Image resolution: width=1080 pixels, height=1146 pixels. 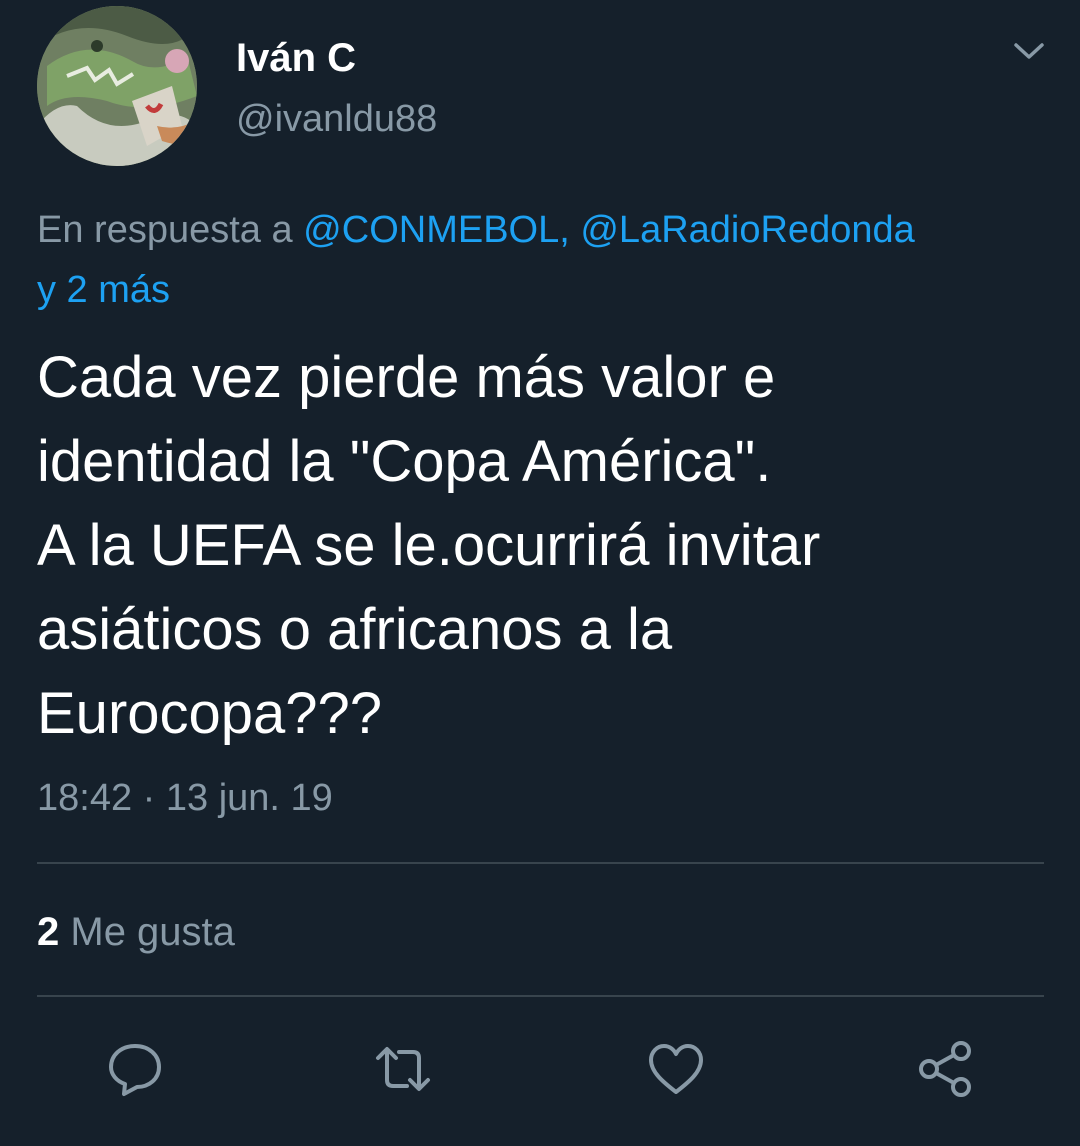 I want to click on heart-icon, so click(x=676, y=1069).